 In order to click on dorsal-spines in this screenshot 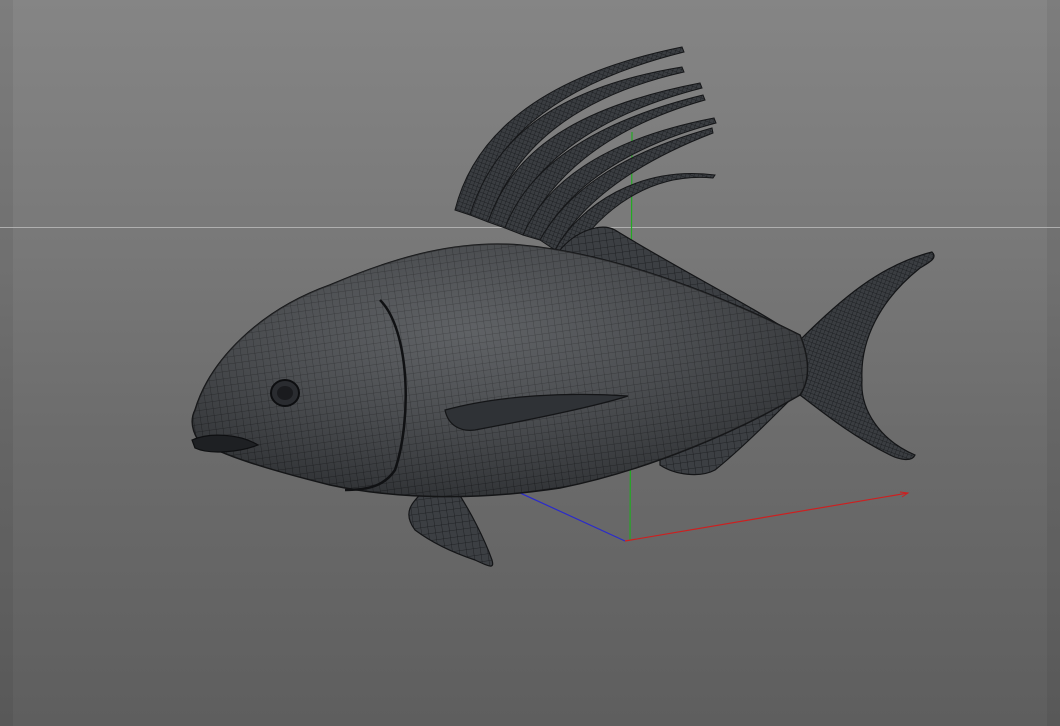, I will do `click(585, 152)`.